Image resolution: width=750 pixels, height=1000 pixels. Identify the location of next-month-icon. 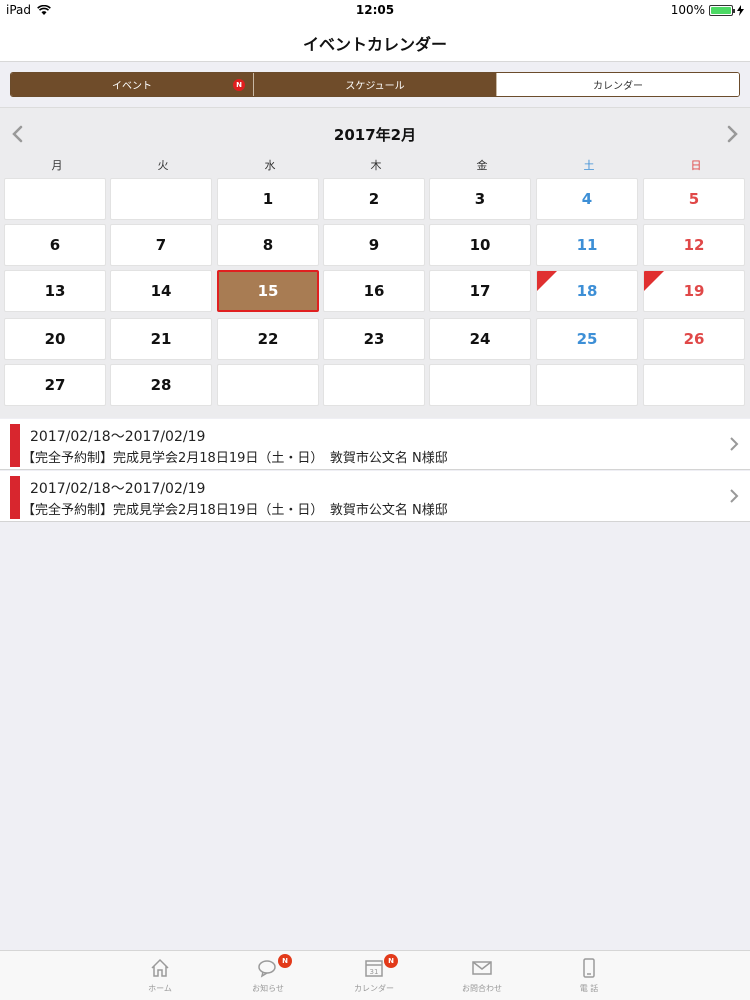
(732, 134).